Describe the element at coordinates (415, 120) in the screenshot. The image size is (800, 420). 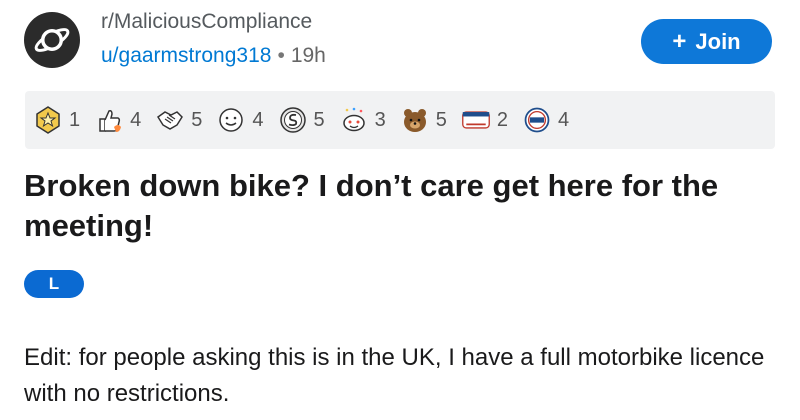
I see `bear-award-icon` at that location.